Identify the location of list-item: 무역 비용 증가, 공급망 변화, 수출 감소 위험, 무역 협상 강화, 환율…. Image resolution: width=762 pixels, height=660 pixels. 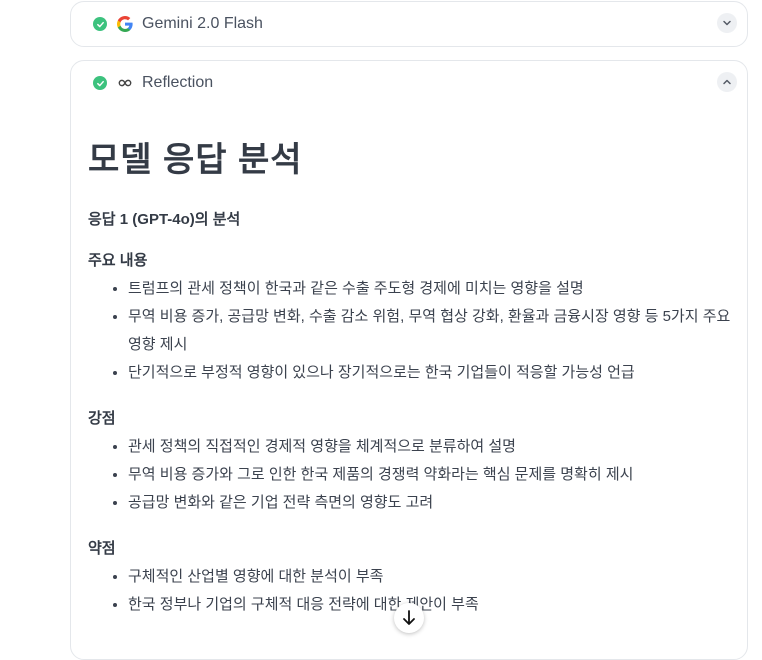
(433, 331).